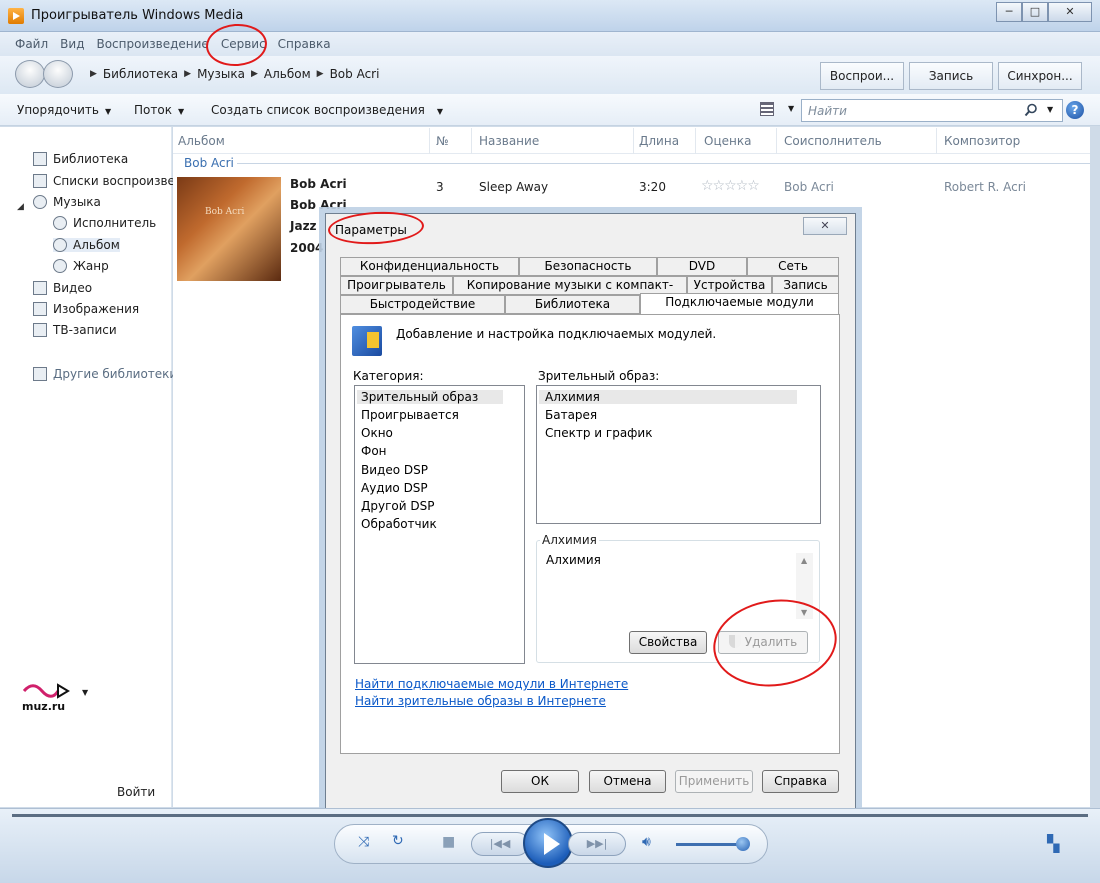 The width and height of the screenshot is (1100, 883). What do you see at coordinates (377, 433) in the screenshot?
I see `category-item: Окно` at bounding box center [377, 433].